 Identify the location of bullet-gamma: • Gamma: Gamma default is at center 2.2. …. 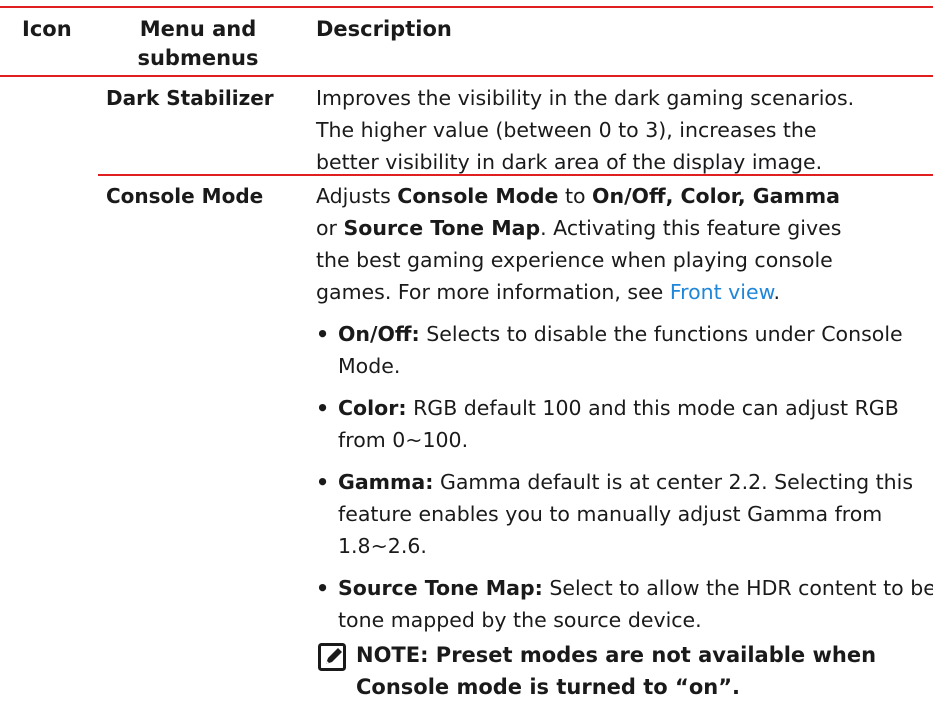
(624, 514).